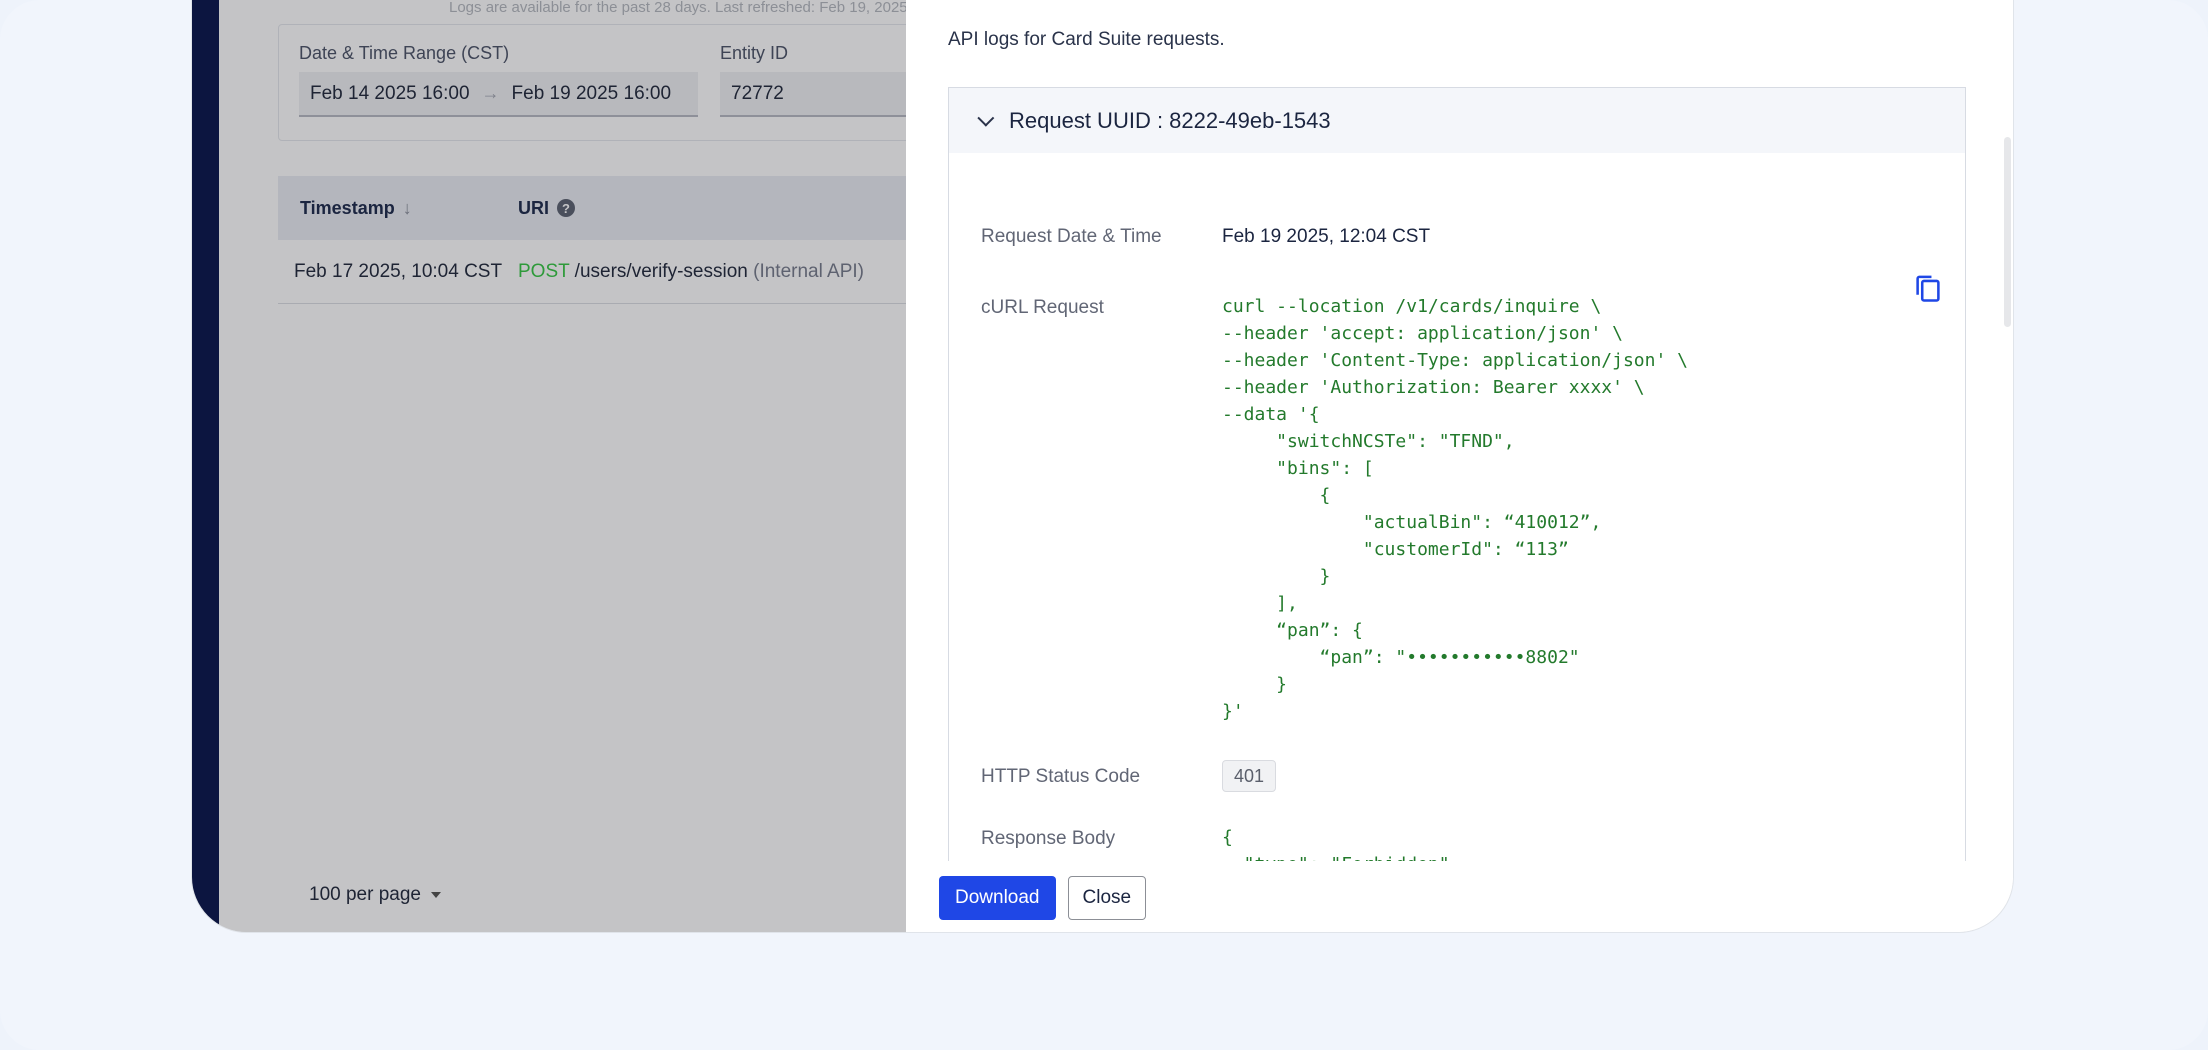  Describe the element at coordinates (205, 466) in the screenshot. I see `side-nav-strip` at that location.